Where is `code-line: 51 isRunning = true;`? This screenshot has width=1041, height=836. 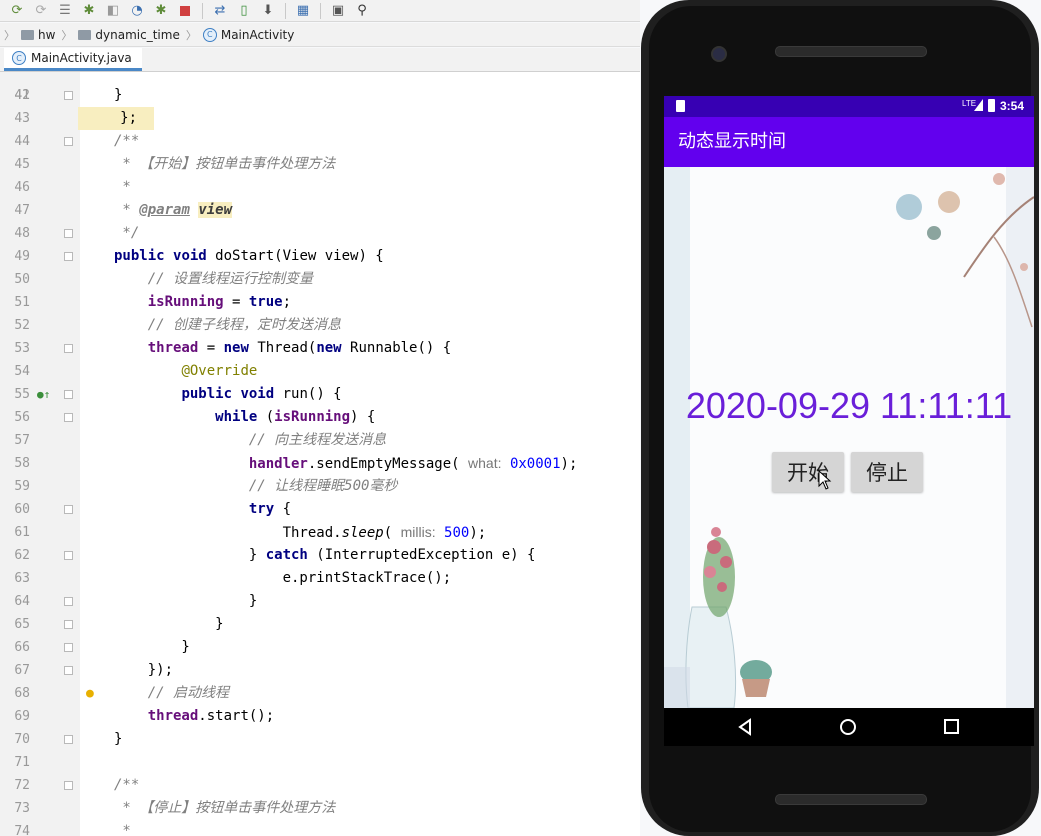 code-line: 51 isRunning = true; is located at coordinates (320, 302).